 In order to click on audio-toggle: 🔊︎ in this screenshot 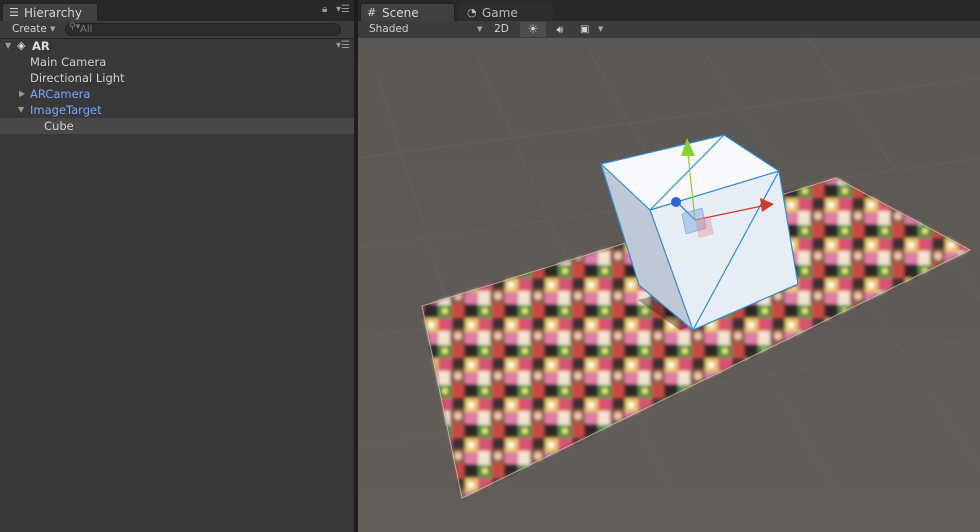, I will do `click(560, 29)`.